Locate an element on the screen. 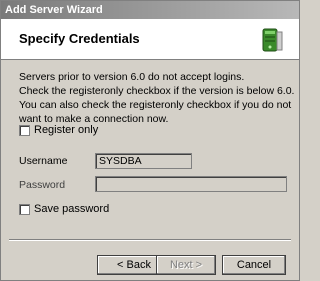 The height and width of the screenshot is (281, 320). save-password-checkbox-row: Save password is located at coordinates (64, 209).